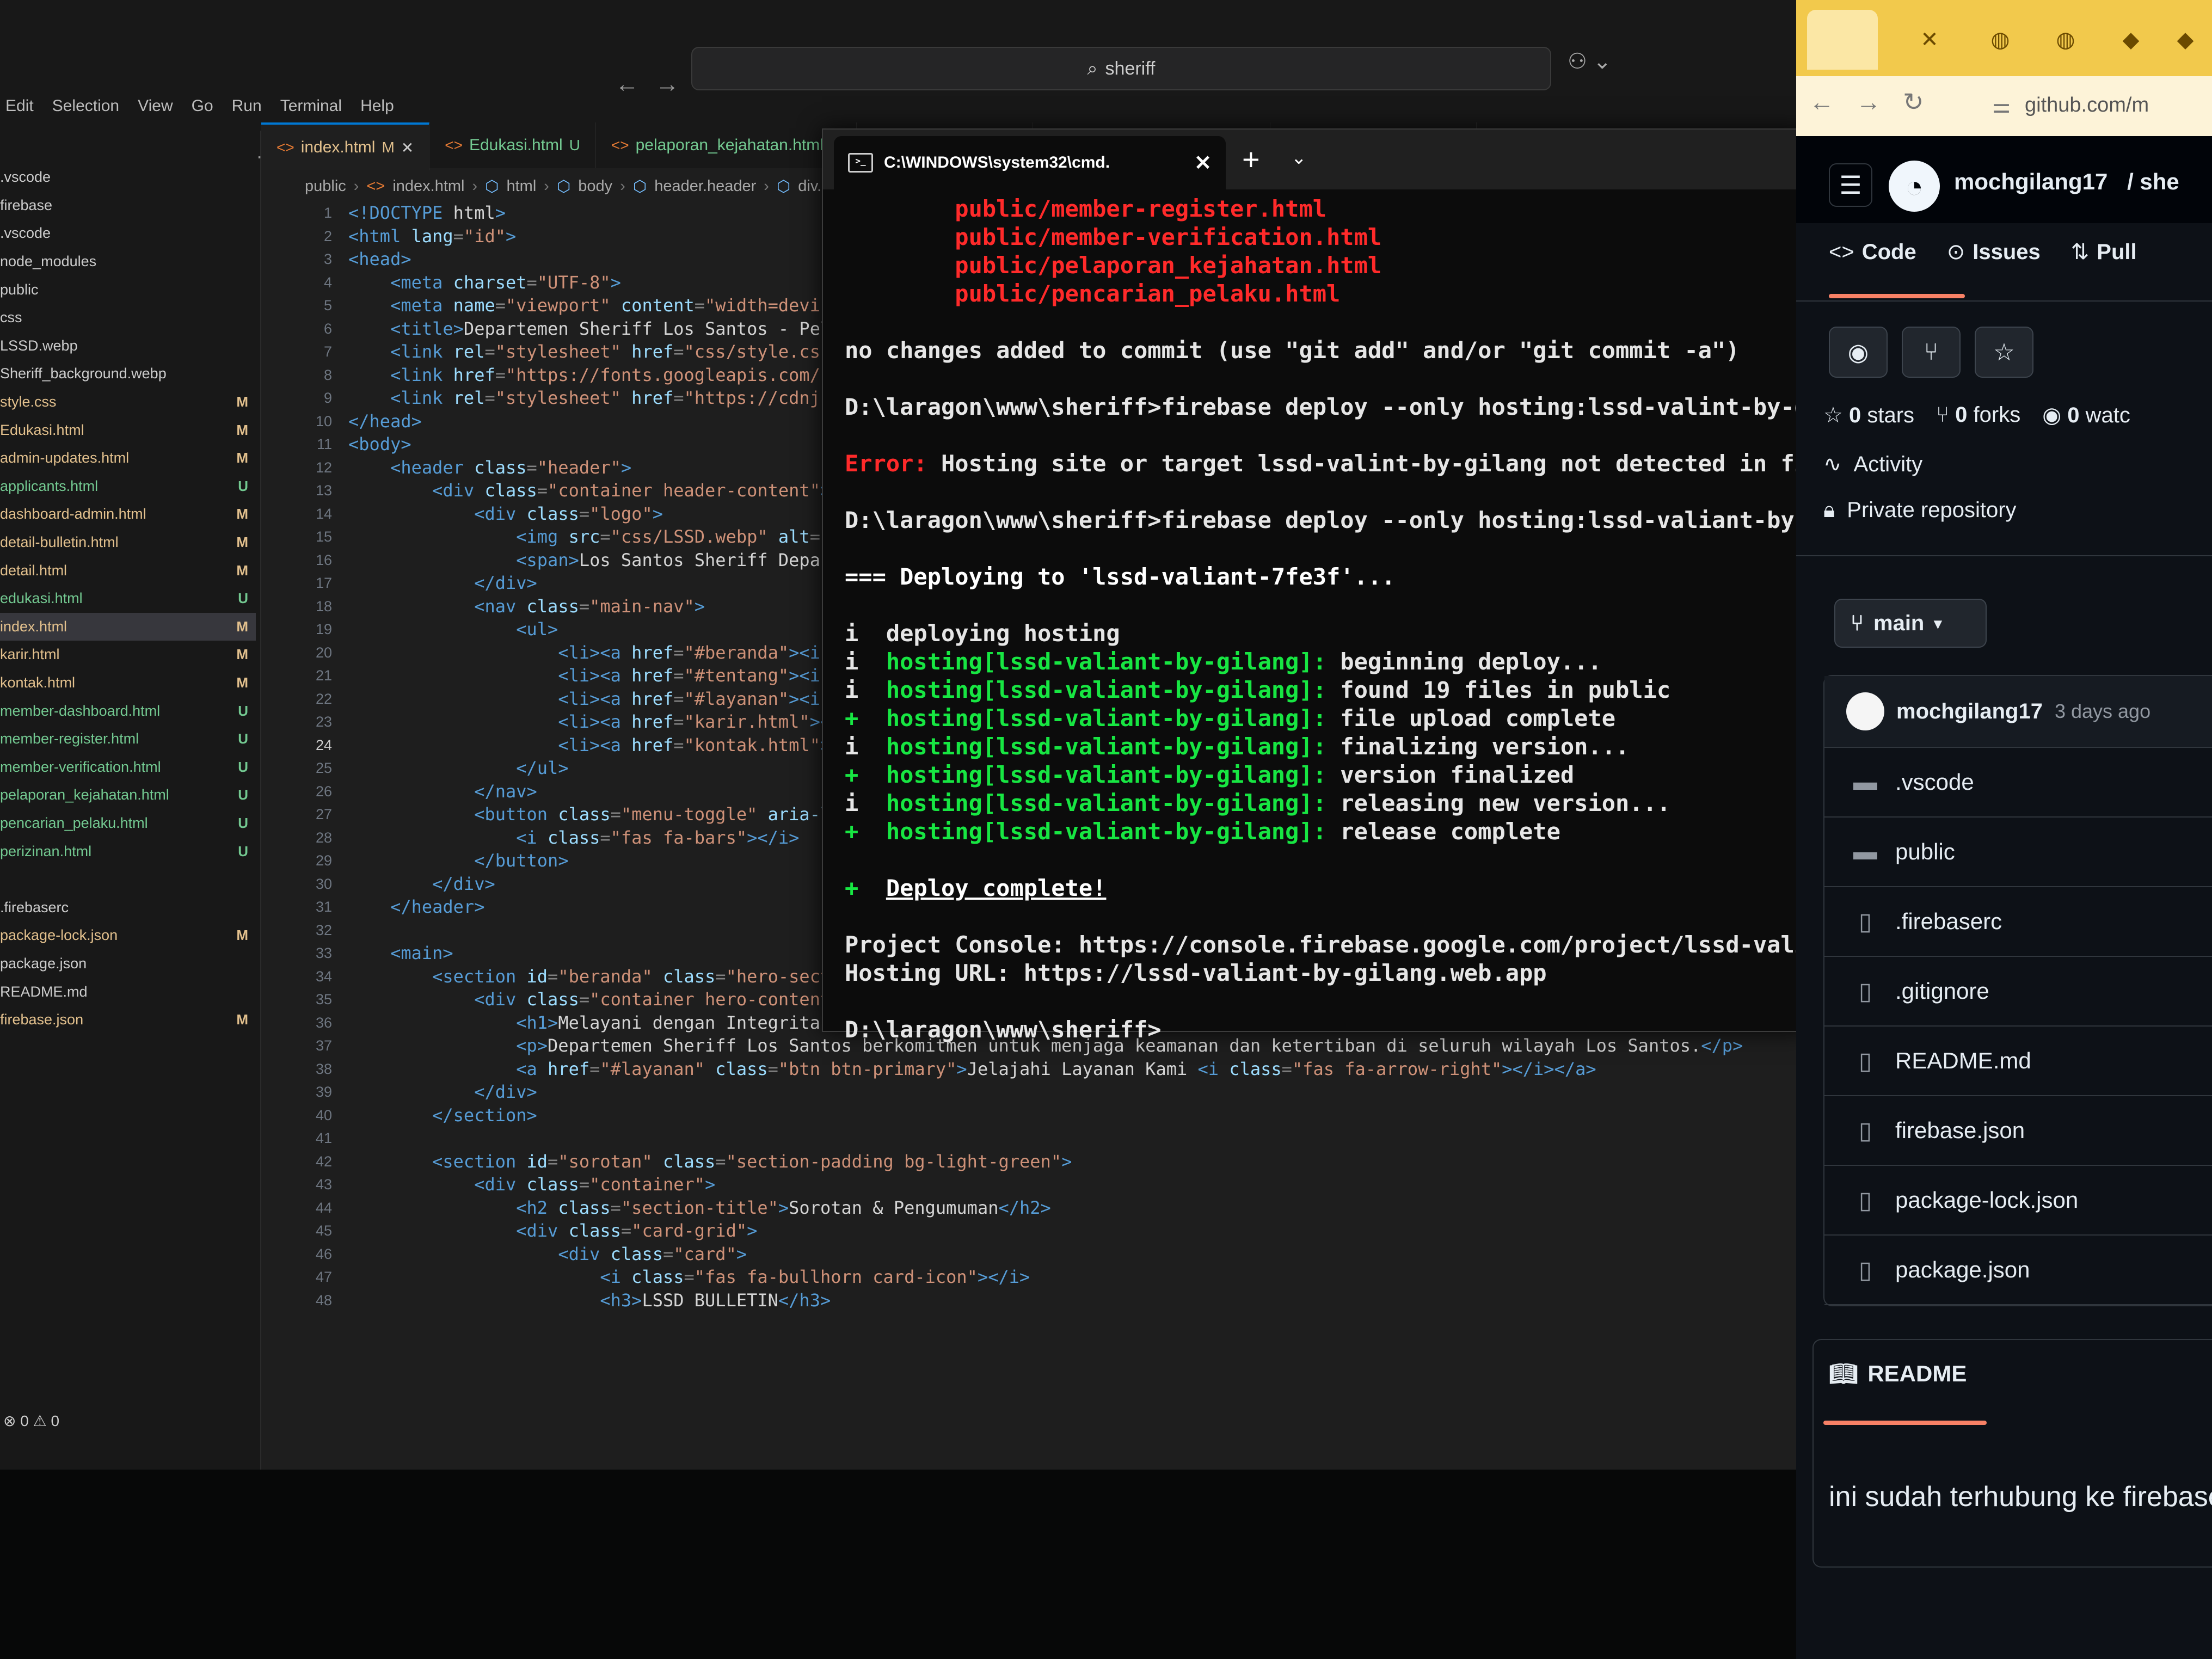  Describe the element at coordinates (128, 992) in the screenshot. I see `tree-item: README.md` at that location.